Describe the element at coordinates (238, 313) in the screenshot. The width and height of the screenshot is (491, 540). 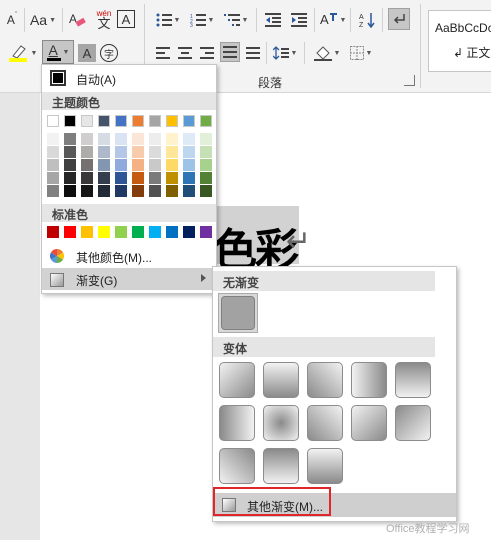
I see `no-gradient-option` at that location.